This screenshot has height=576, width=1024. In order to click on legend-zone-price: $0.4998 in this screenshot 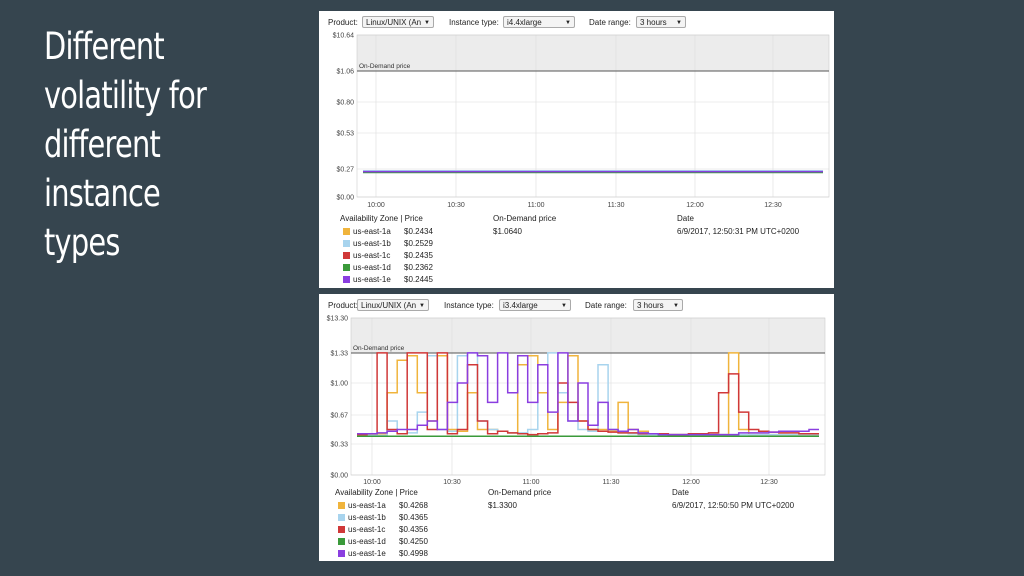, I will do `click(413, 553)`.